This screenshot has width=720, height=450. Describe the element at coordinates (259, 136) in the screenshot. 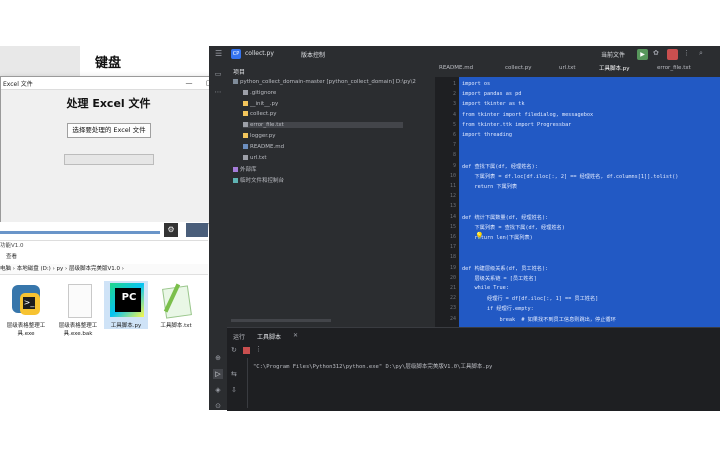

I see `tree-item: logger.py` at that location.